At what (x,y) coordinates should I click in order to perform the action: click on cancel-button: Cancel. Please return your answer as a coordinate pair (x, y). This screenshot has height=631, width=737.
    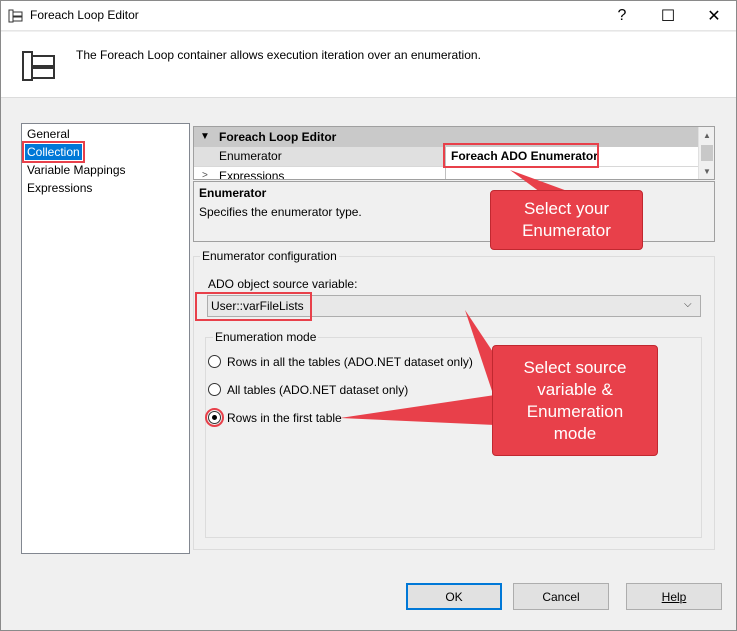
    Looking at the image, I should click on (561, 596).